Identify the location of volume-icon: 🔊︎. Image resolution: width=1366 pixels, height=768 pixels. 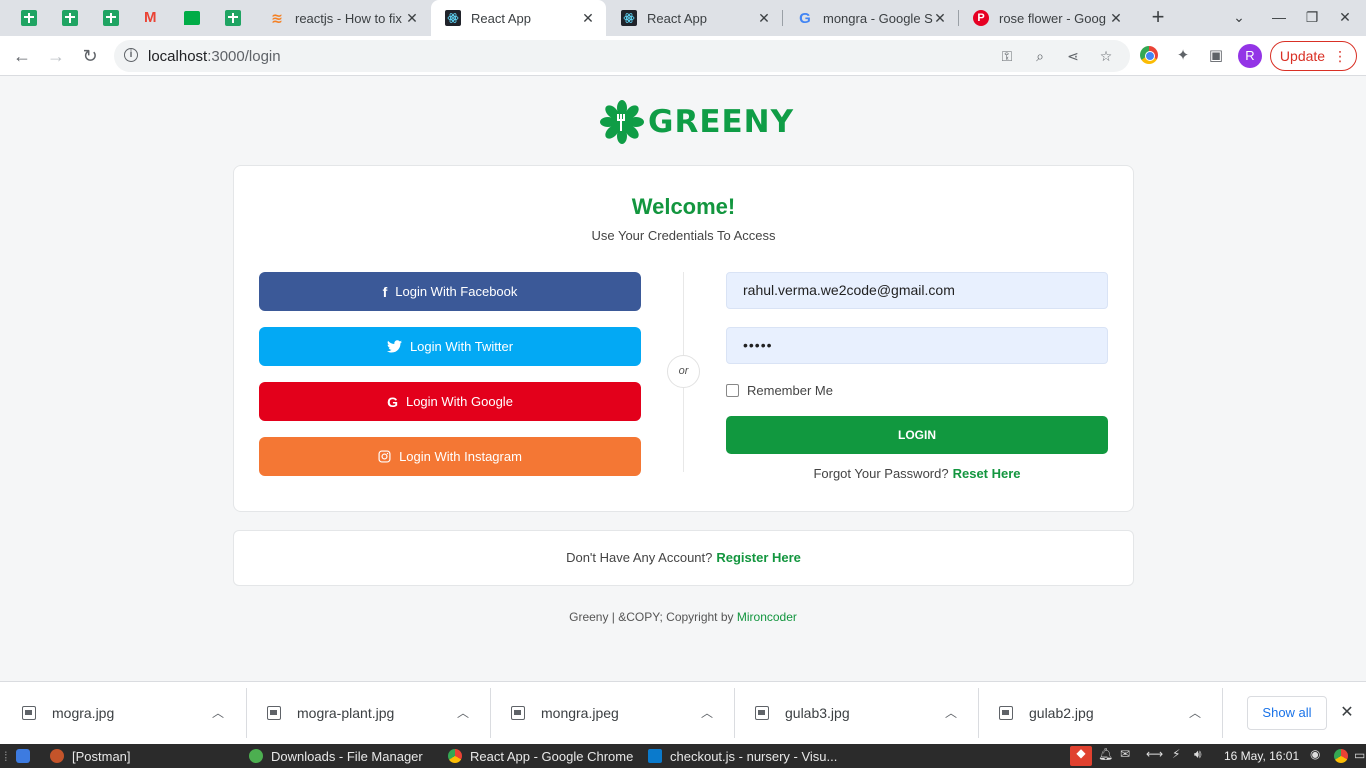
(1198, 754).